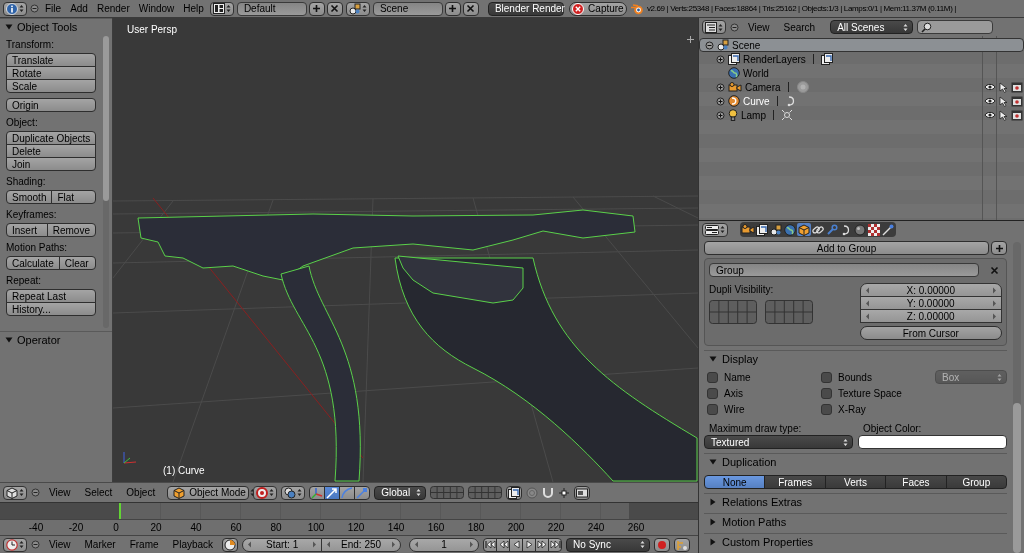  What do you see at coordinates (73, 197) in the screenshot?
I see `tool-button: Flat` at bounding box center [73, 197].